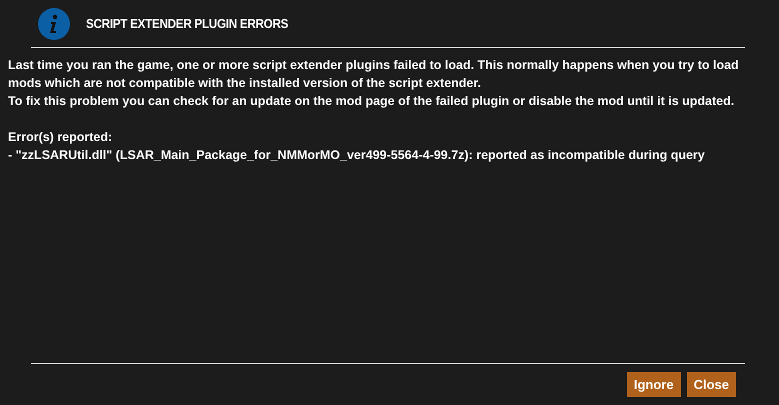  Describe the element at coordinates (245, 83) in the screenshot. I see `message-line: mods which are not compatible with the installed version of the script extender.` at that location.